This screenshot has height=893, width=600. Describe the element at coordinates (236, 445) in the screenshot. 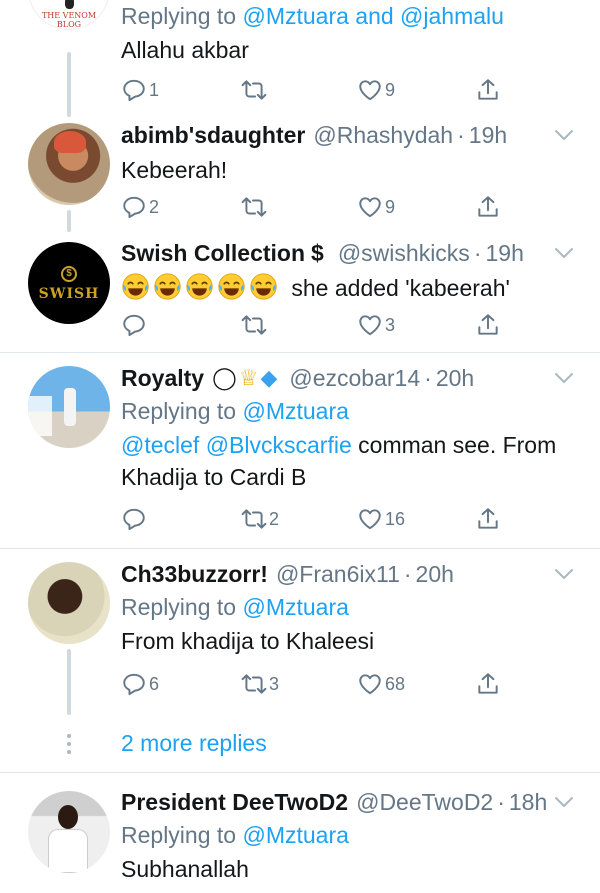

I see `mention-links: @teclef @Blvckscarfie` at that location.